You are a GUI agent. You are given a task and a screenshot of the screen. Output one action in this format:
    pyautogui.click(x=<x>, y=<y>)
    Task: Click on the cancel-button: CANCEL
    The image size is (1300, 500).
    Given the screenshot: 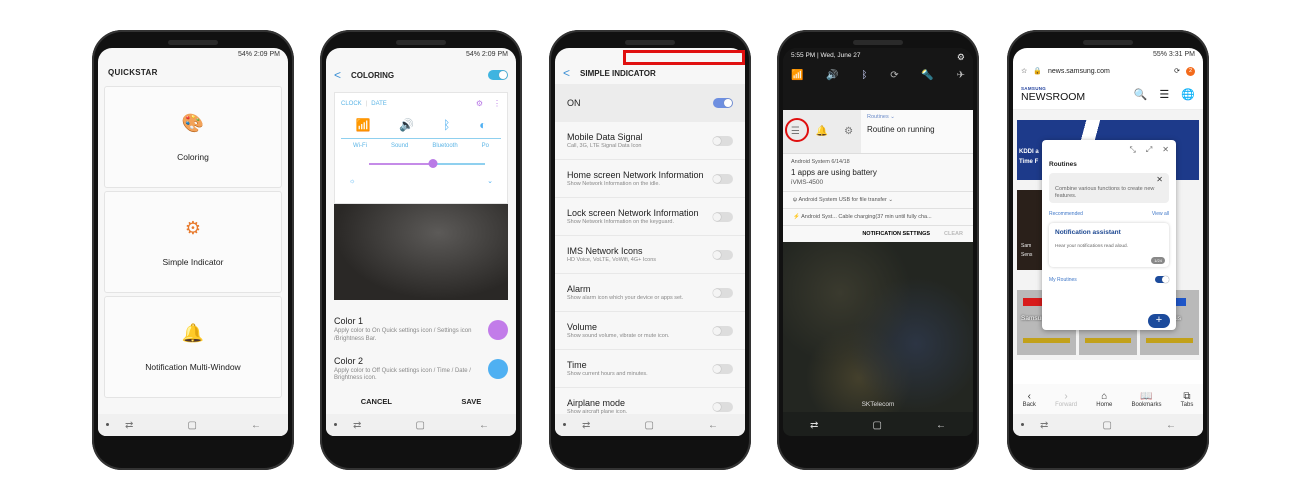 What is the action you would take?
    pyautogui.click(x=376, y=401)
    